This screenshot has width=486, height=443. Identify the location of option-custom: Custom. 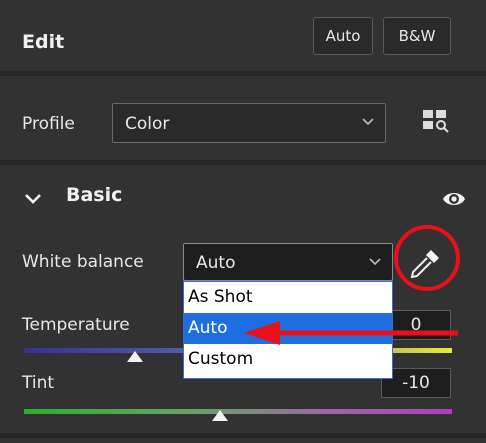
(288, 359).